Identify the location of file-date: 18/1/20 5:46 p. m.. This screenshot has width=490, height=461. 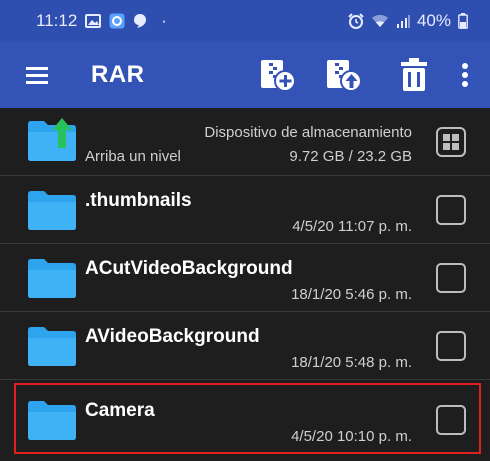
(351, 294).